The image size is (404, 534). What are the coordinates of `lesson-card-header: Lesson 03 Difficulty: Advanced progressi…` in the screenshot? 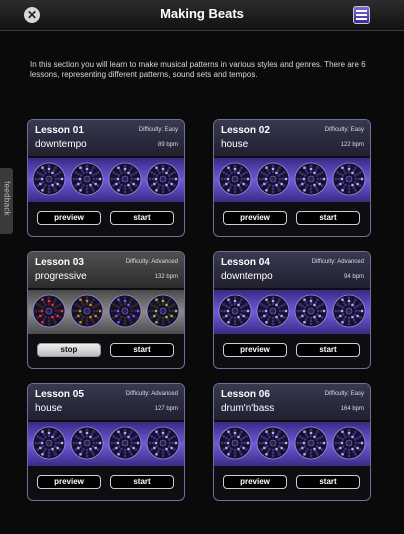 It's located at (106, 270).